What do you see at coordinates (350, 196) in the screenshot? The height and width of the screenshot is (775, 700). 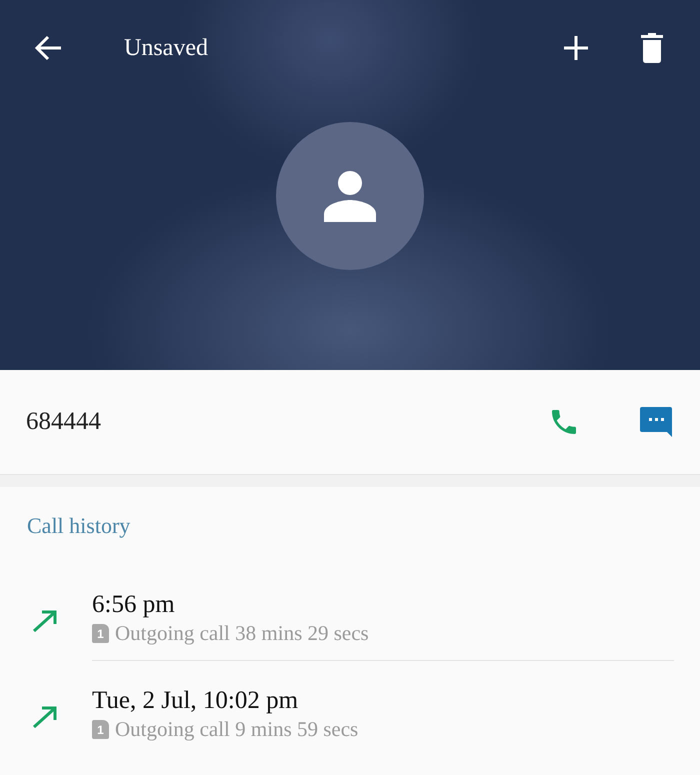 I see `person-icon` at bounding box center [350, 196].